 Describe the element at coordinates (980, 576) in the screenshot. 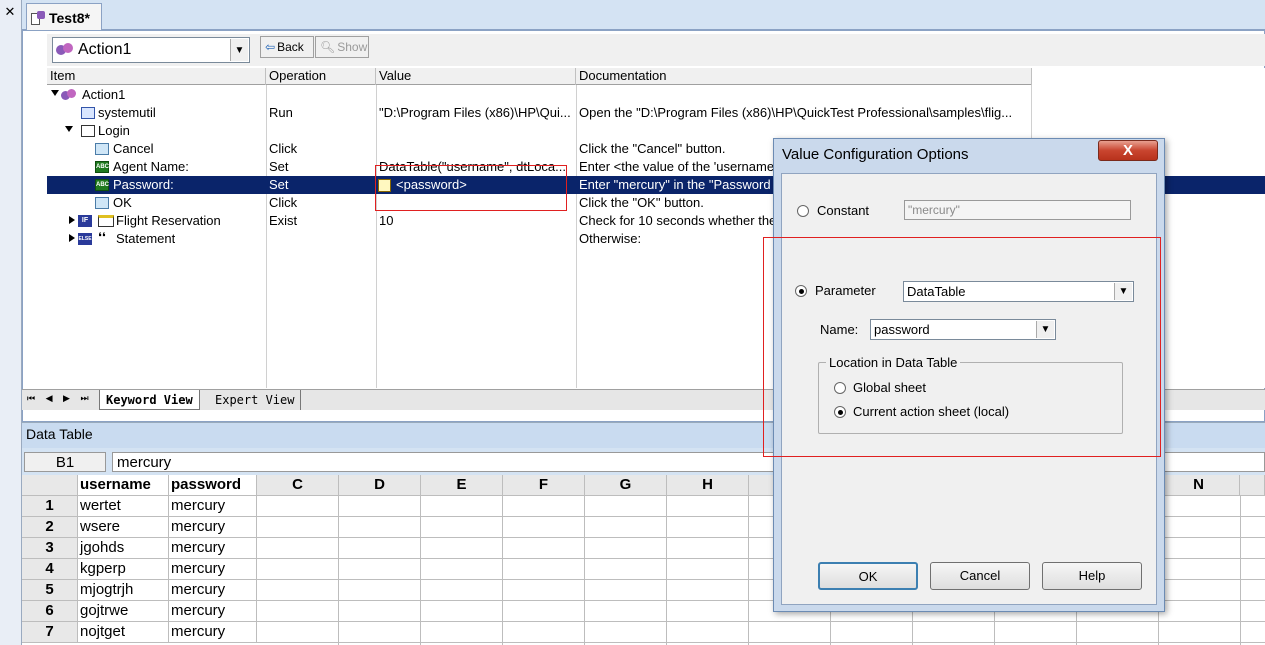

I see `cancel-button: Cancel` at that location.